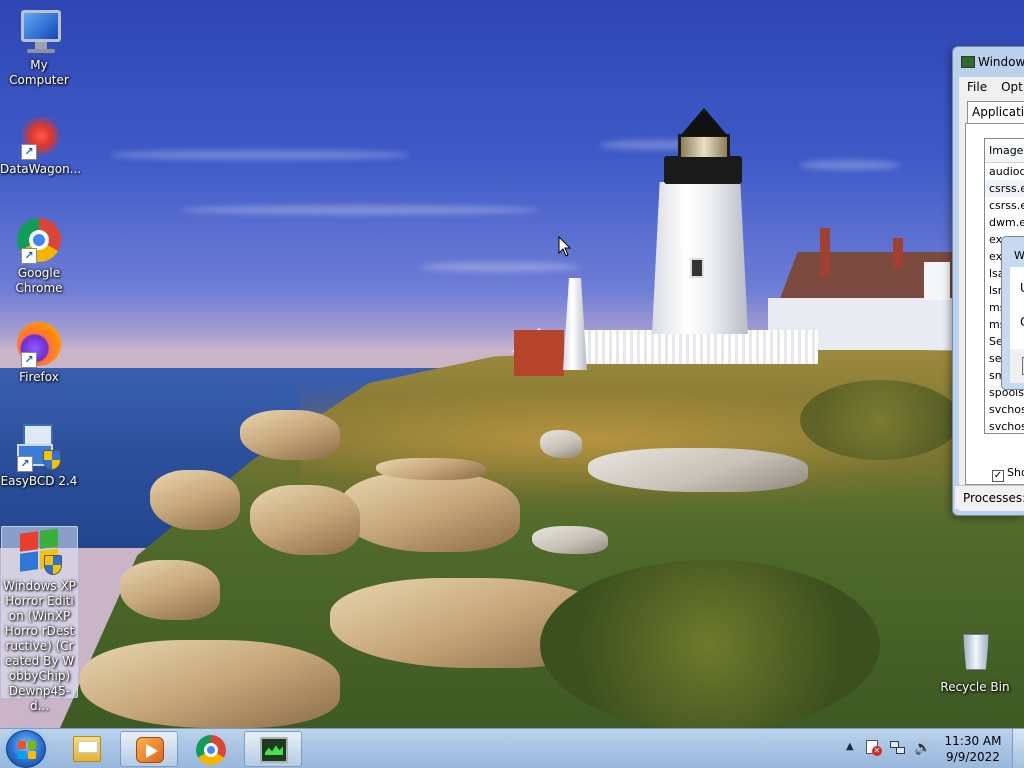 This screenshot has width=1024, height=768. I want to click on lighthouse-window, so click(697, 268).